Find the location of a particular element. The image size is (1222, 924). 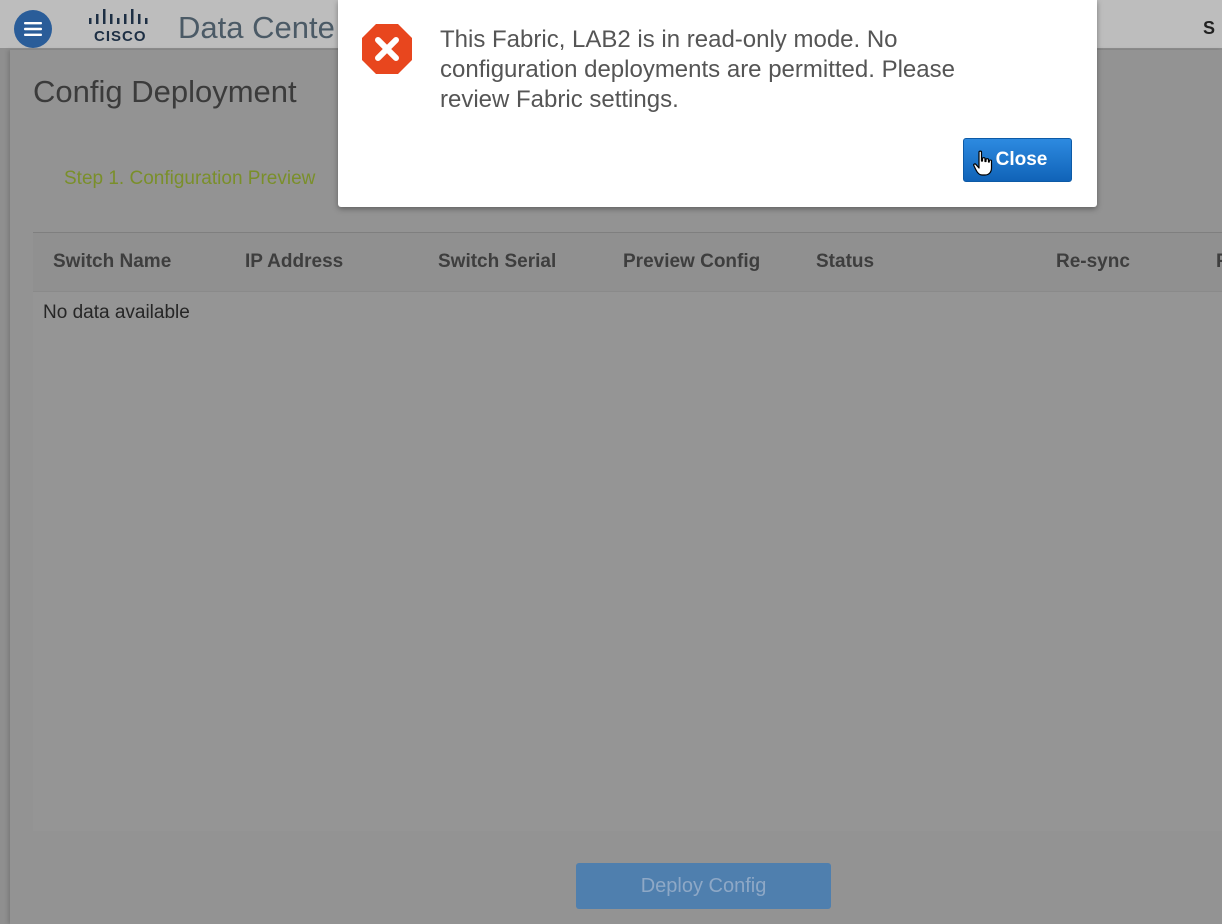

column-header-truncated: F is located at coordinates (1219, 262).